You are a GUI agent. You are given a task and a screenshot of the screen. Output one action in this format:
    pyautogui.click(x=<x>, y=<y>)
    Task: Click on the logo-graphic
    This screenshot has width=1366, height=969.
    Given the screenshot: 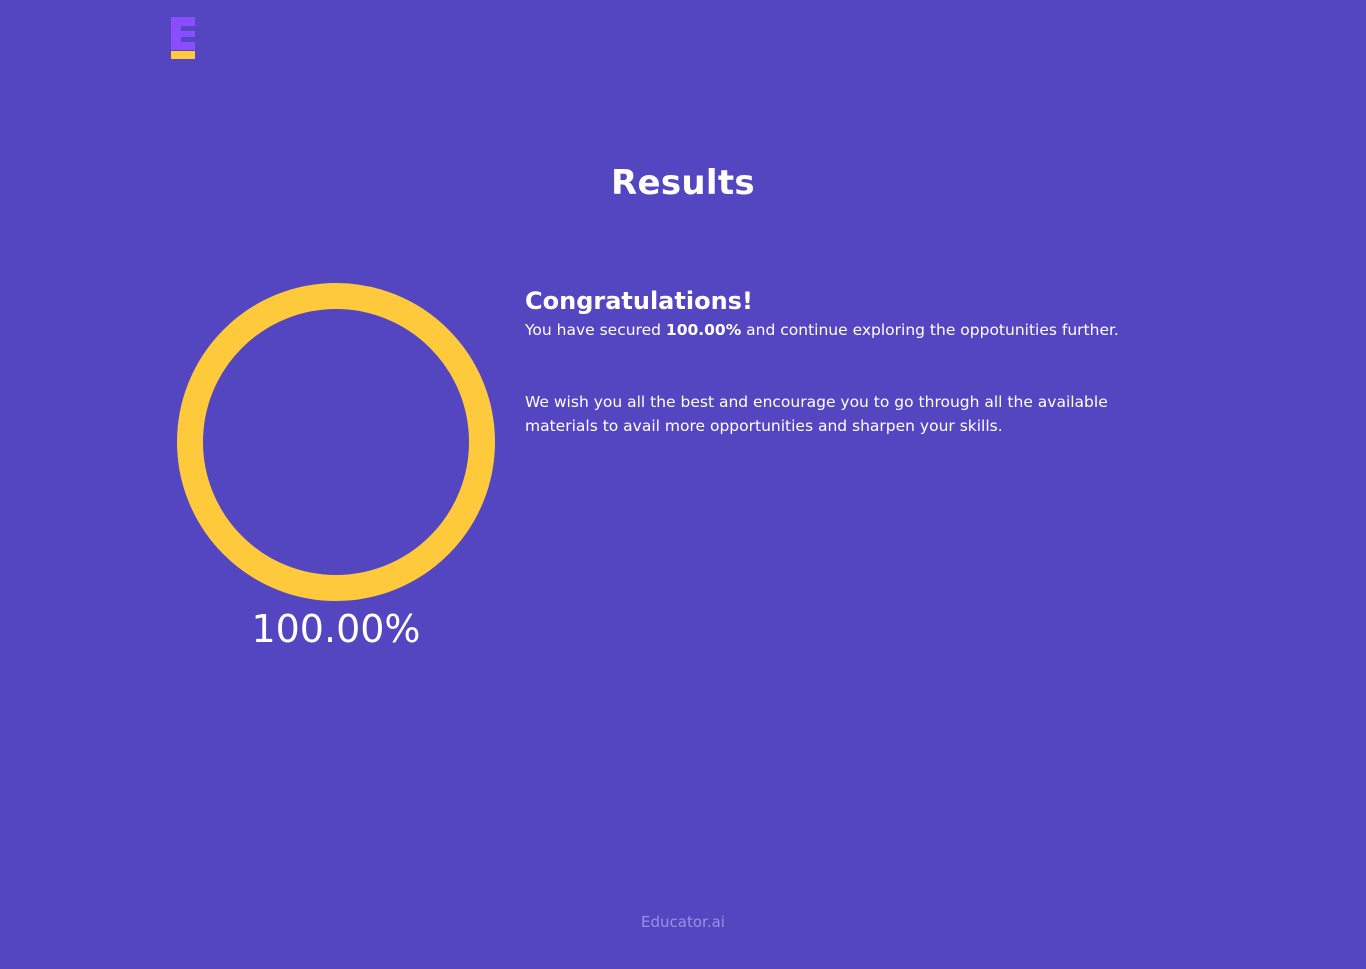 What is the action you would take?
    pyautogui.click(x=183, y=38)
    